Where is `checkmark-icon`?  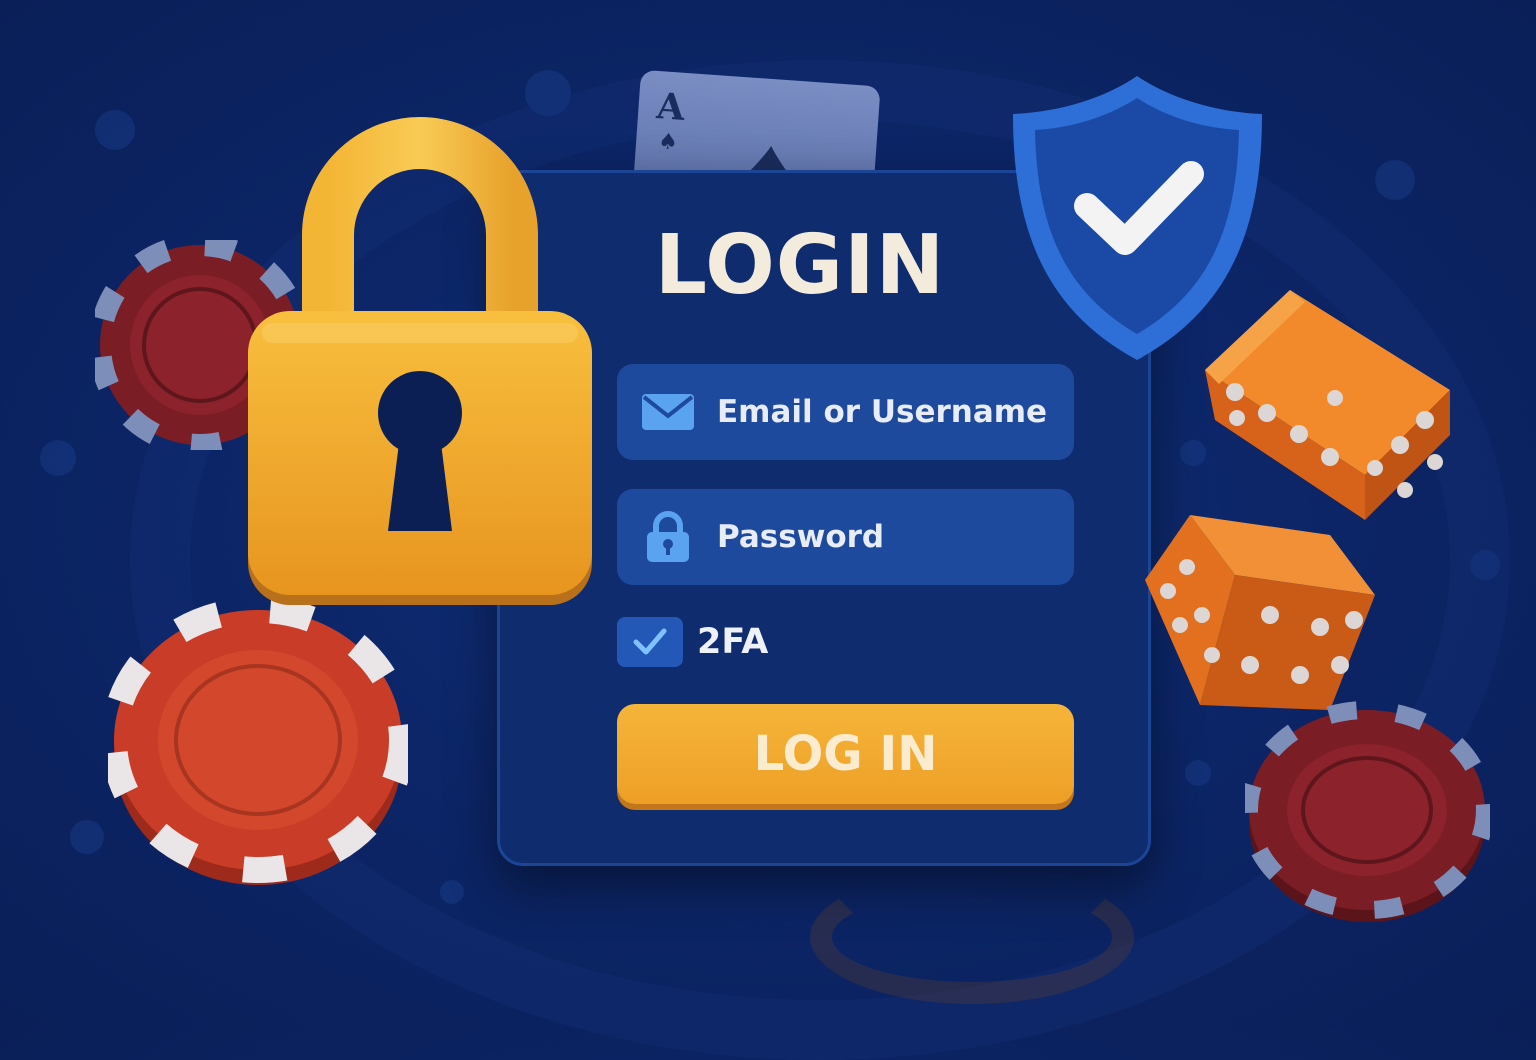
checkmark-icon is located at coordinates (650, 641).